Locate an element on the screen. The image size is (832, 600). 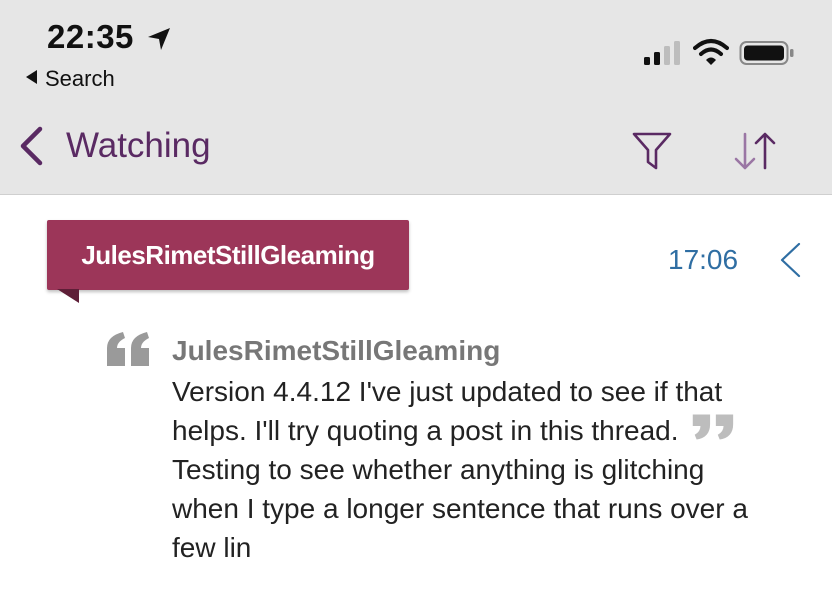
sort-icon is located at coordinates (755, 151).